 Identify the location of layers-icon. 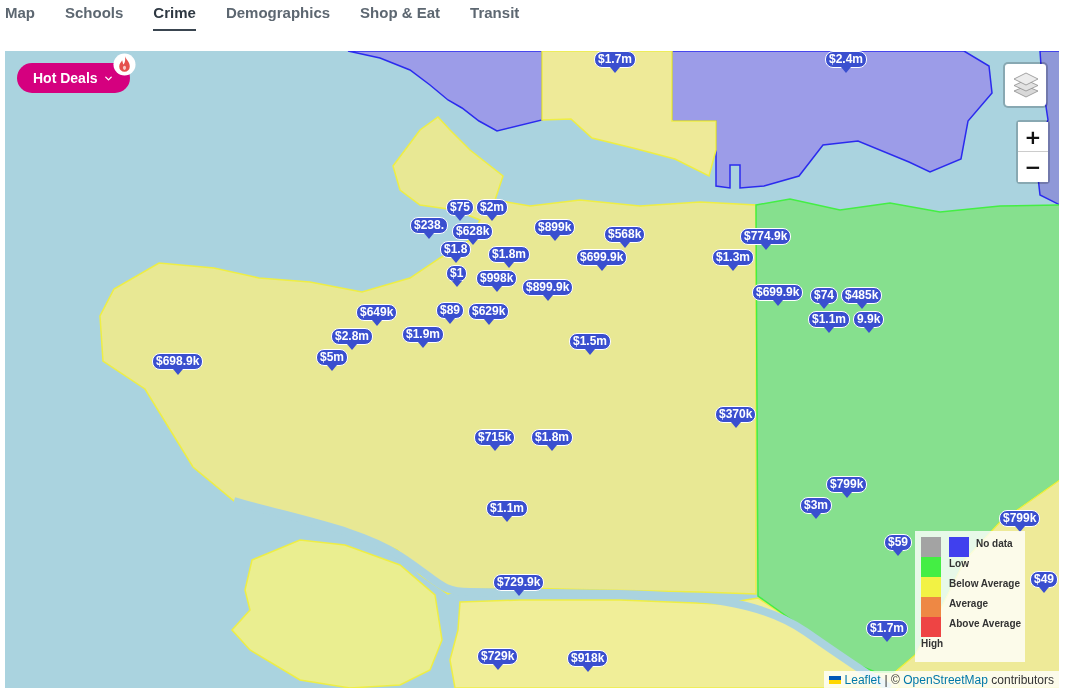
(1025, 85).